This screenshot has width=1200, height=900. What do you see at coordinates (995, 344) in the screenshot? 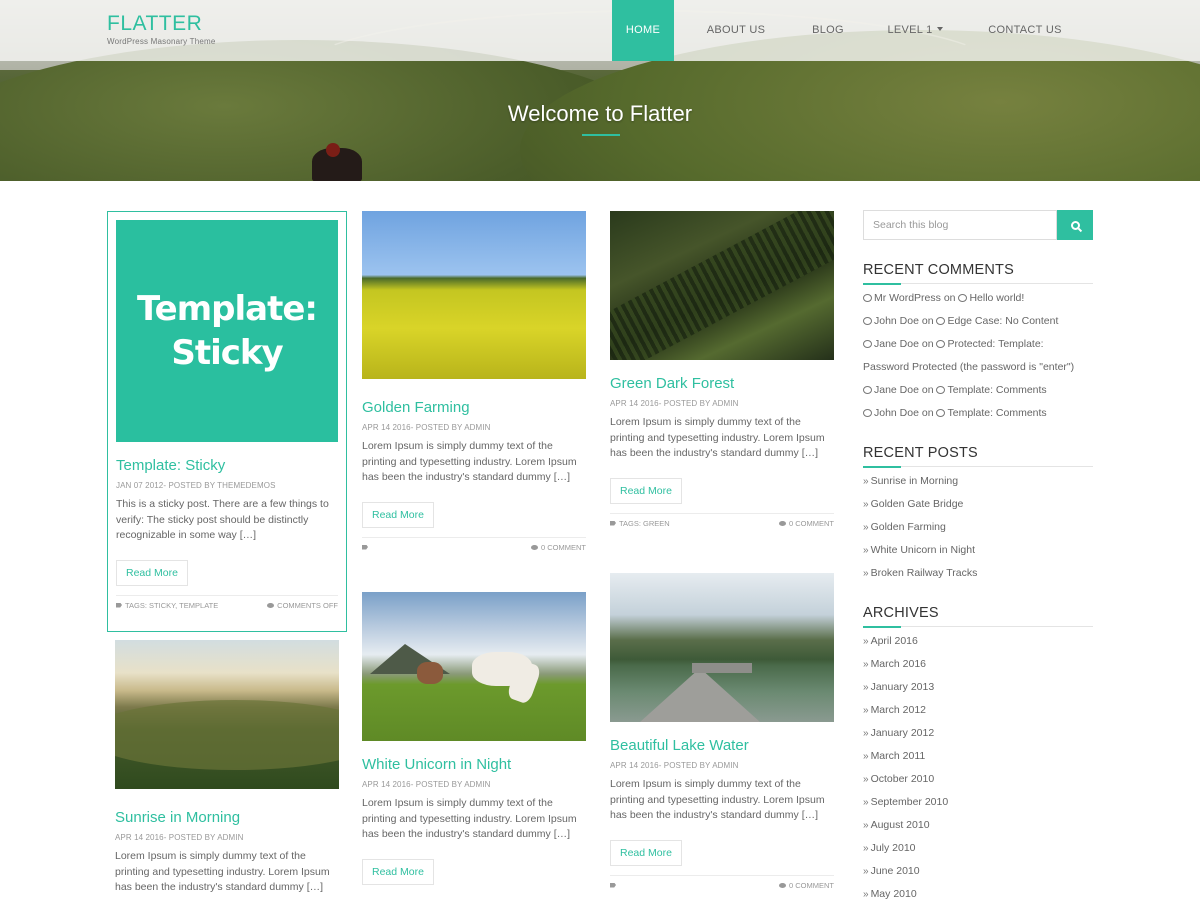
I see `comment-post-link: Protected: Template:` at bounding box center [995, 344].